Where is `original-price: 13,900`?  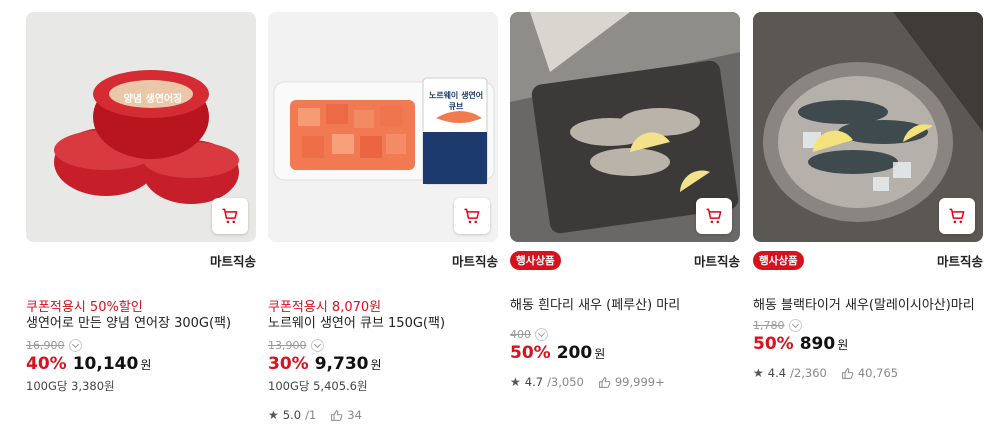 original-price: 13,900 is located at coordinates (287, 345).